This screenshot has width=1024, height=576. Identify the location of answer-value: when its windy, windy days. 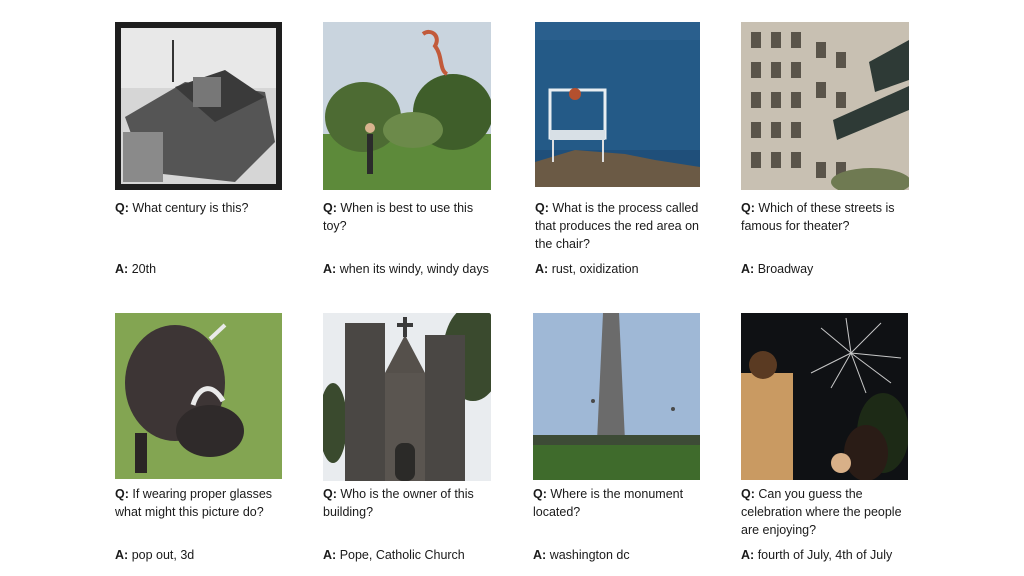
(414, 269).